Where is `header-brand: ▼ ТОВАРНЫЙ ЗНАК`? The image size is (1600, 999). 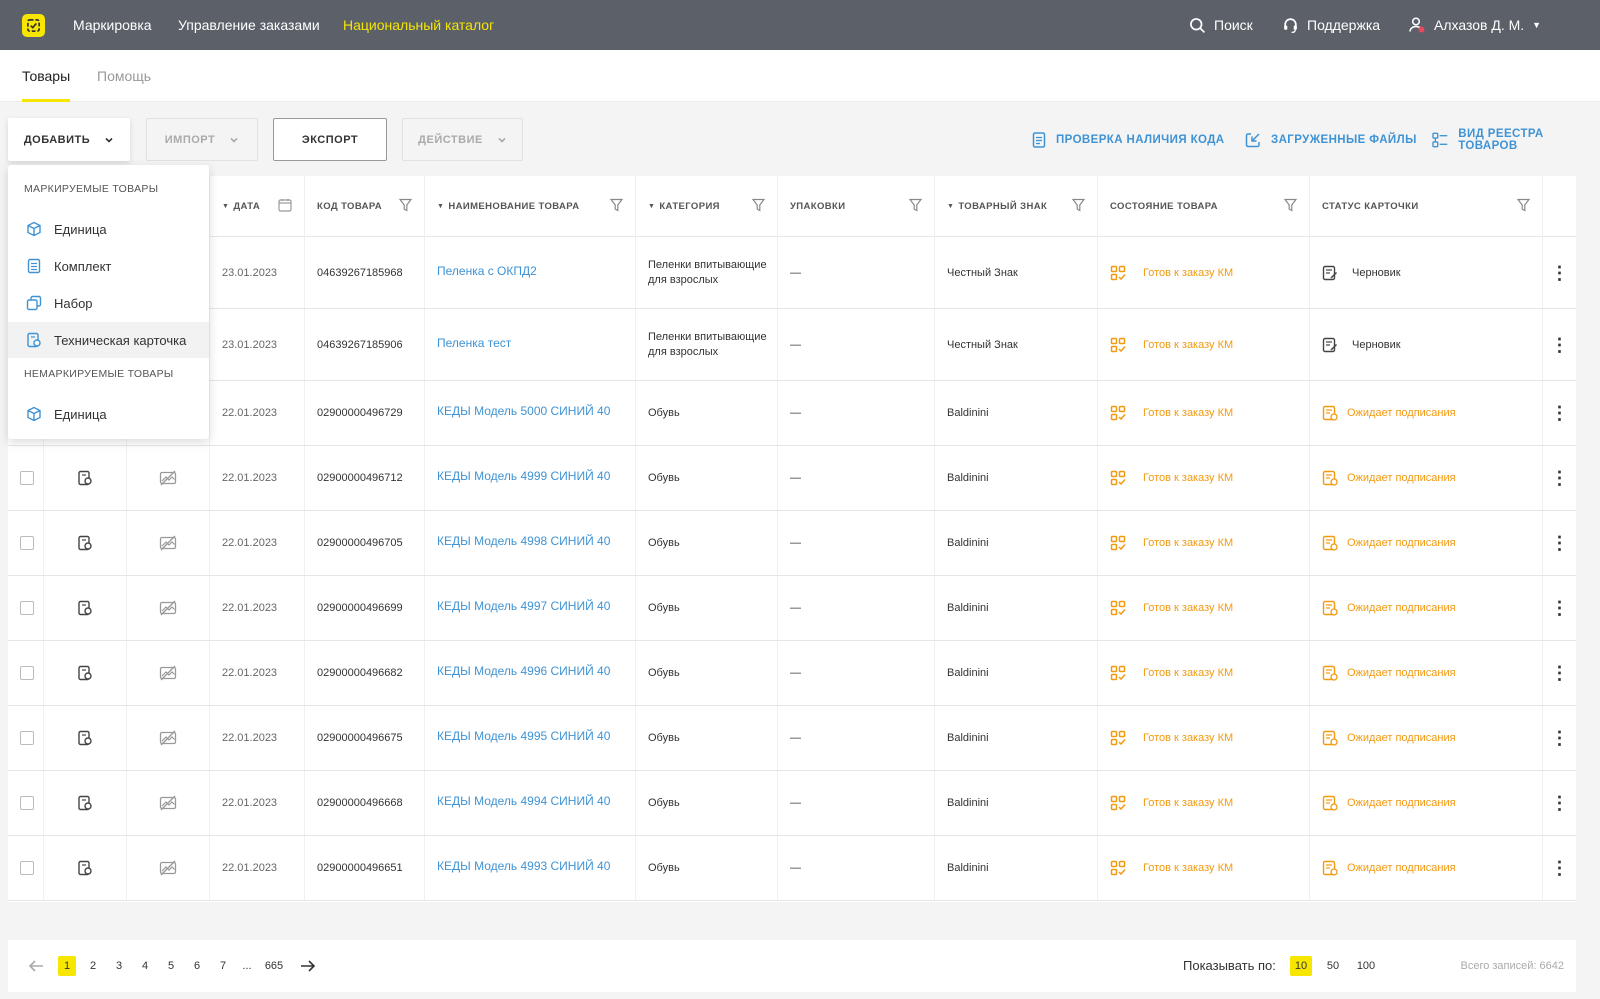
header-brand: ▼ ТОВАРНЫЙ ЗНАК is located at coordinates (1016, 206).